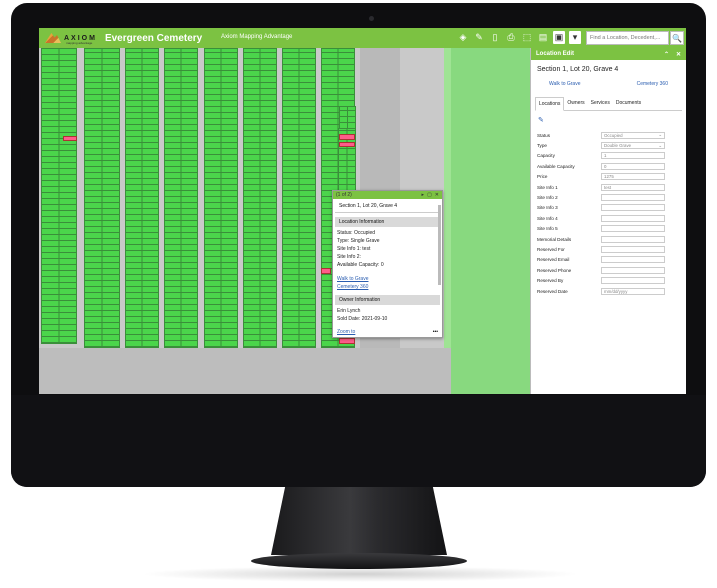 Image resolution: width=717 pixels, height=588 pixels. I want to click on field-value-available-capacity: 0, so click(605, 166).